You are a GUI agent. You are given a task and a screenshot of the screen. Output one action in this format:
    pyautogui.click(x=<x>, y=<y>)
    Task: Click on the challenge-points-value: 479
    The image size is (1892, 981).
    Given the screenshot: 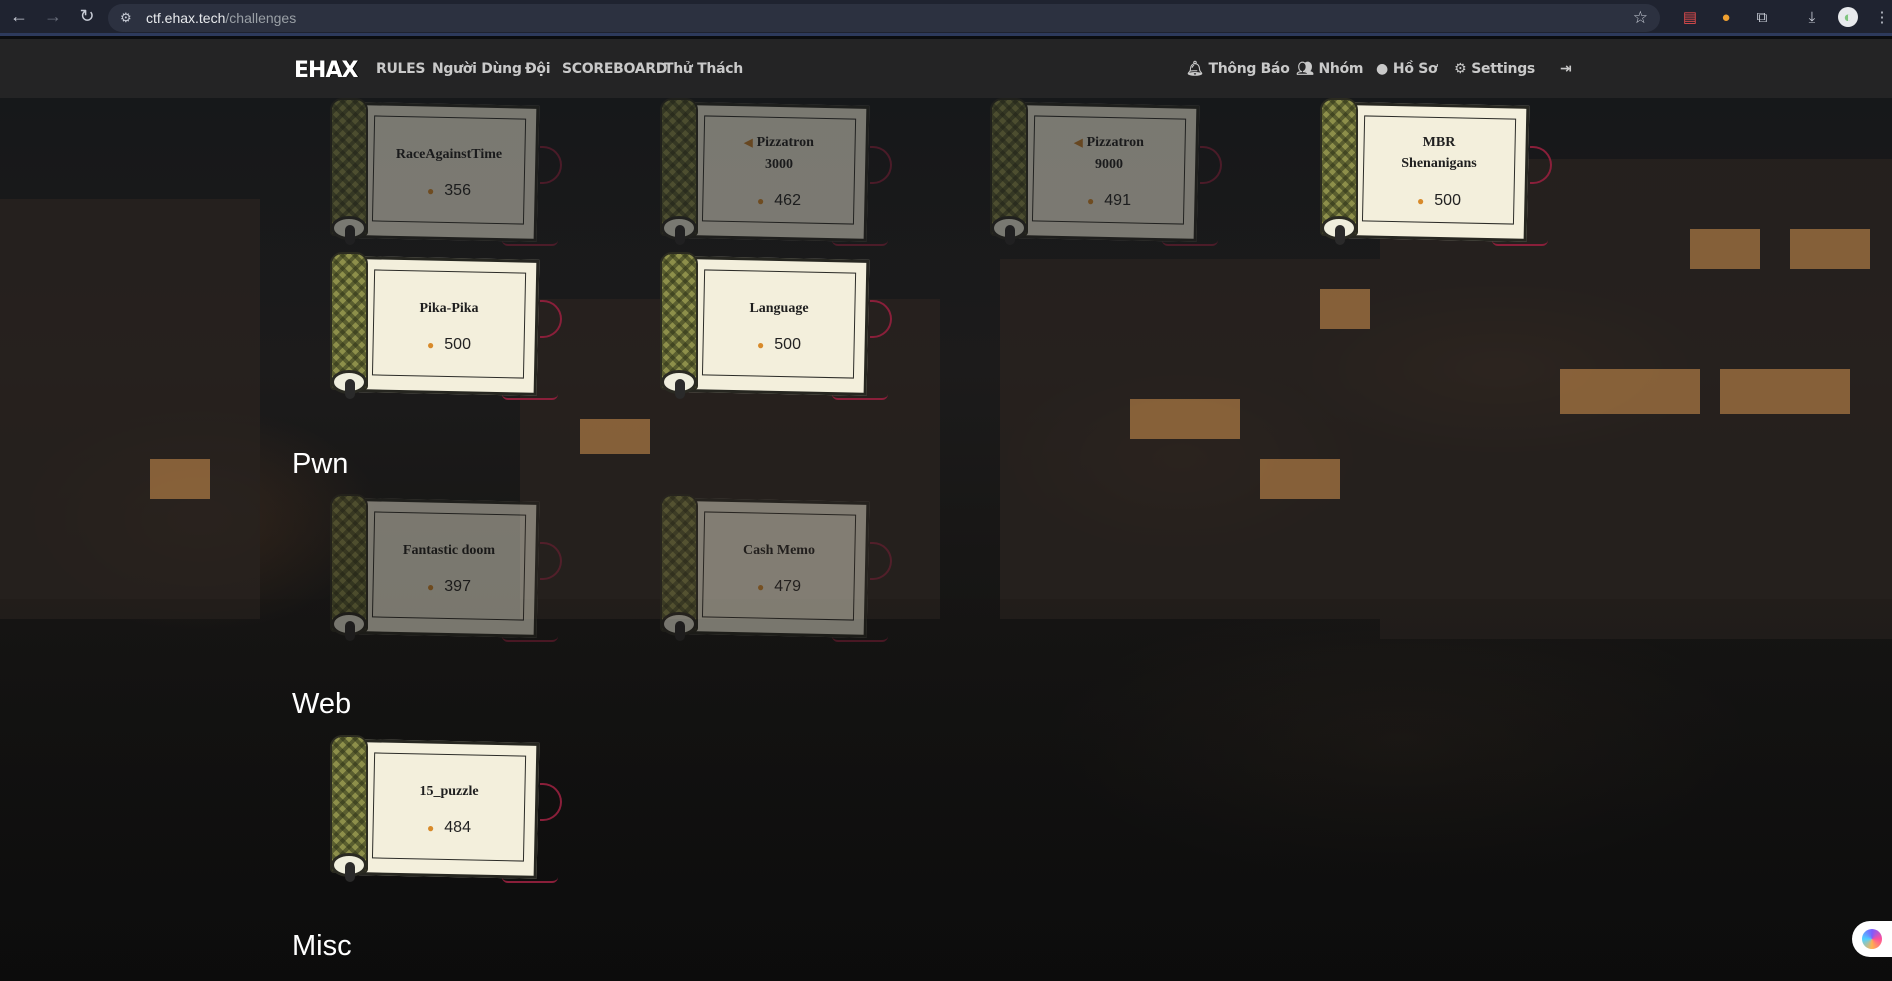 What is the action you would take?
    pyautogui.click(x=787, y=586)
    